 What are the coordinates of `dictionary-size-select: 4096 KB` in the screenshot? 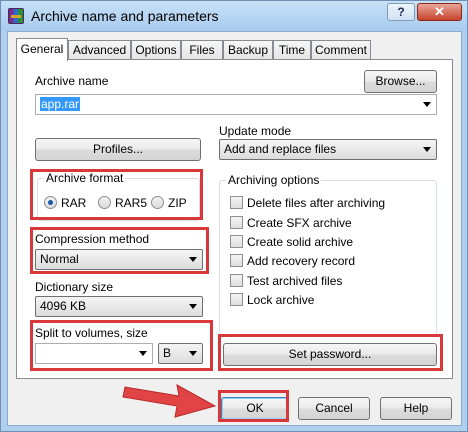 It's located at (119, 306).